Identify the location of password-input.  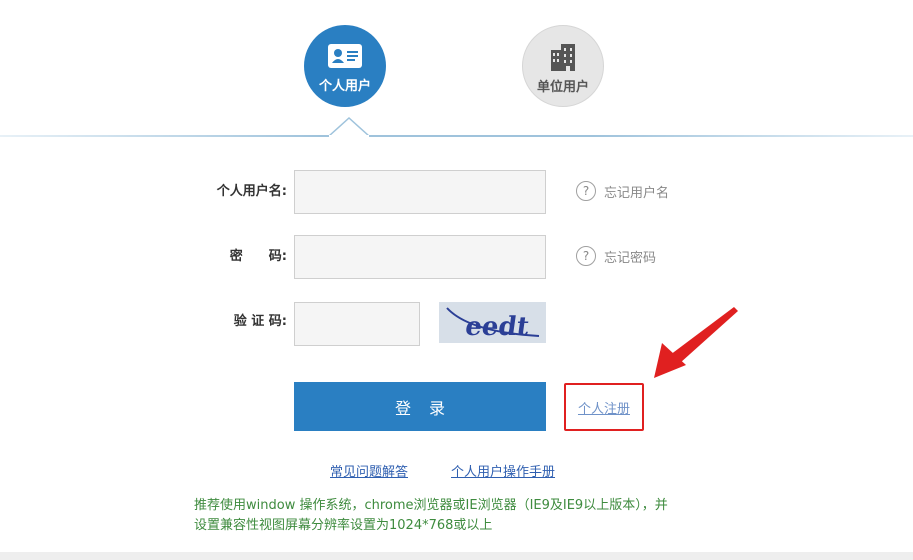
(420, 257).